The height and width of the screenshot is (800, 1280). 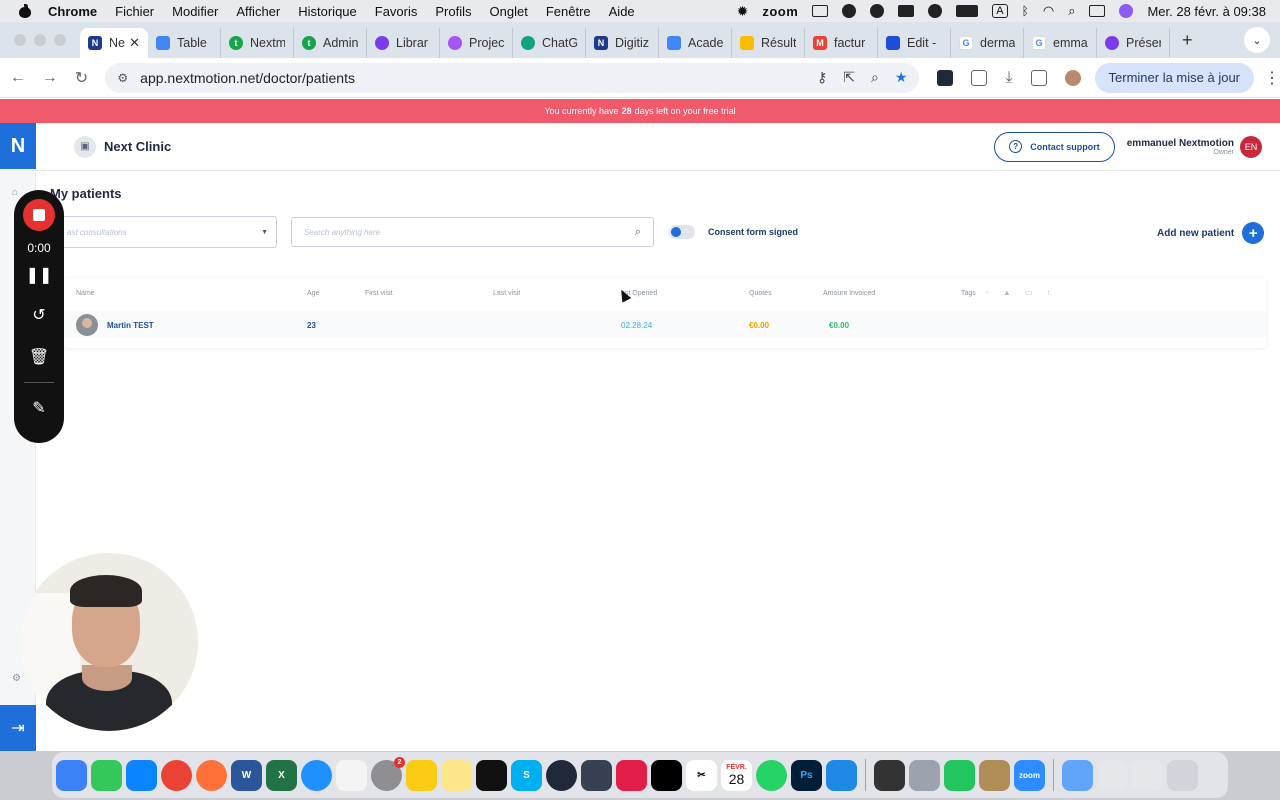 What do you see at coordinates (456, 775) in the screenshot?
I see `notes-icon` at bounding box center [456, 775].